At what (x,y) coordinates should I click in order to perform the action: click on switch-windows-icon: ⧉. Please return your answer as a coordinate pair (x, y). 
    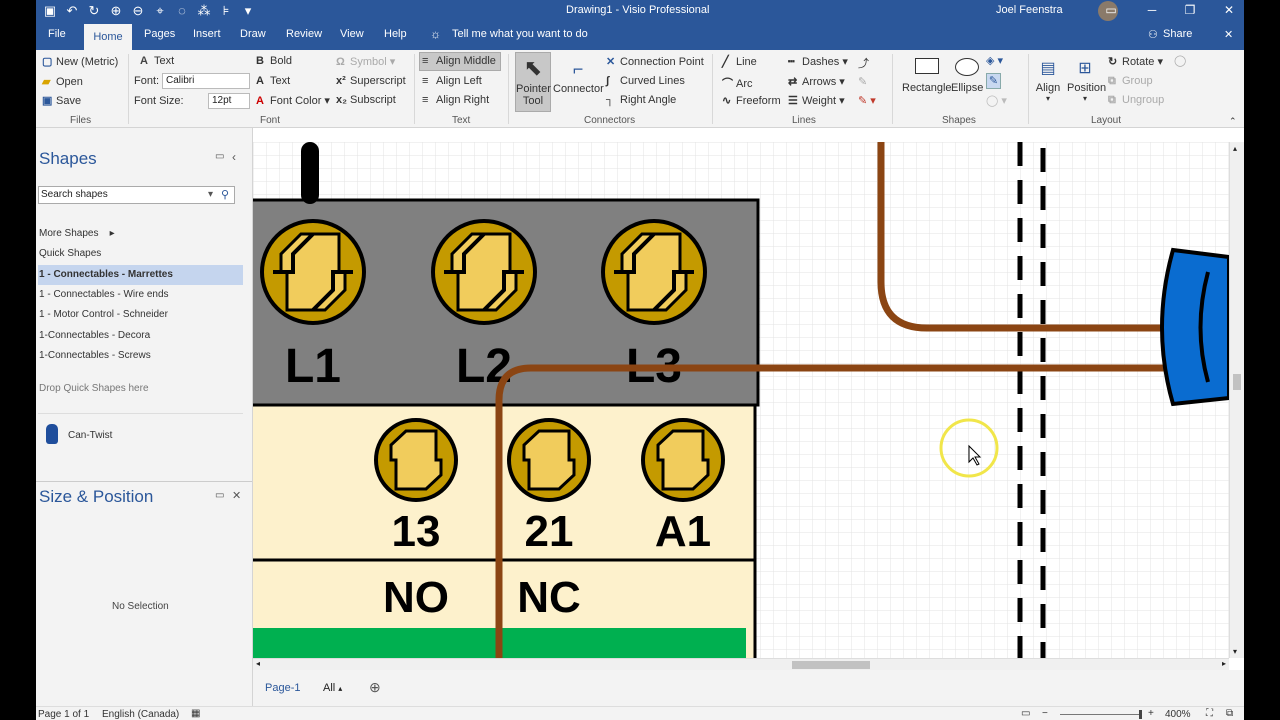
    Looking at the image, I should click on (1229, 713).